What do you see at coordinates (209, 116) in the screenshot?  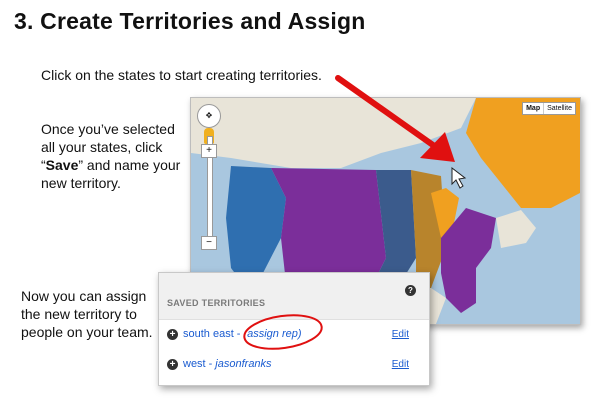 I see `pan-control-icon: ✥` at bounding box center [209, 116].